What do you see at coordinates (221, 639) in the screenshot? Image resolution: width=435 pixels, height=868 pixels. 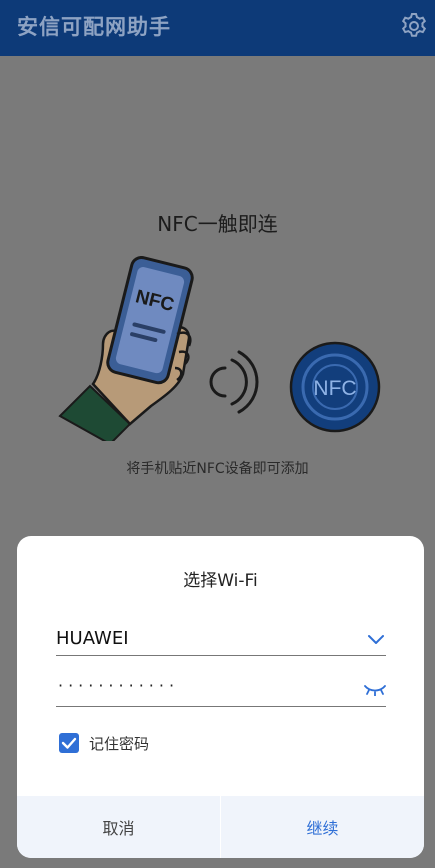 I see `ssid-select: HUAWEI` at bounding box center [221, 639].